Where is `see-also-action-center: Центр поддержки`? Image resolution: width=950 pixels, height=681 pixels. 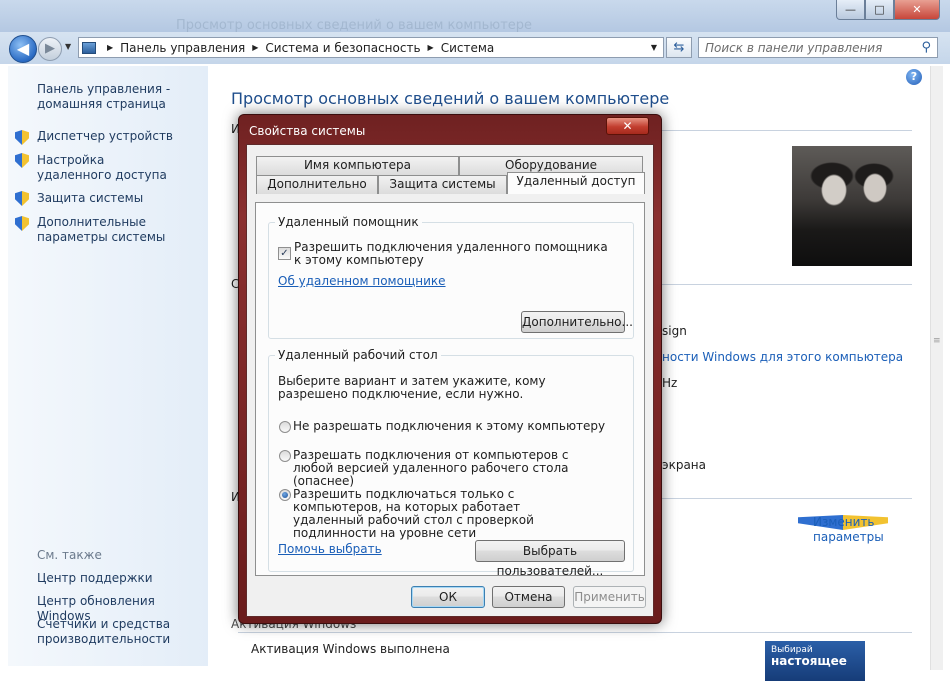 see-also-action-center: Центр поддержки is located at coordinates (122, 578).